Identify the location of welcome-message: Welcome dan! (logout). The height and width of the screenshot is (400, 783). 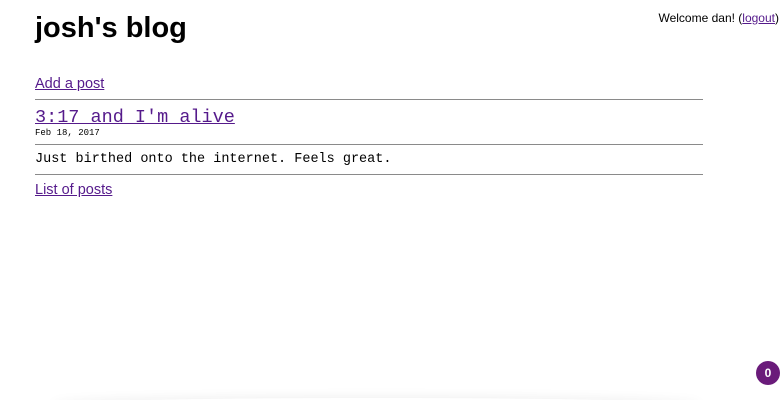
(718, 18).